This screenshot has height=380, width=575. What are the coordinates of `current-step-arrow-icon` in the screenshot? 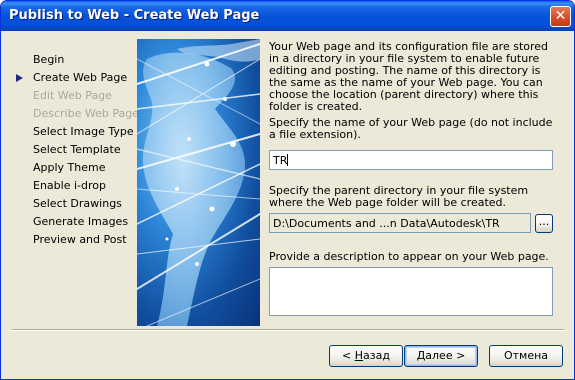 It's located at (19, 78).